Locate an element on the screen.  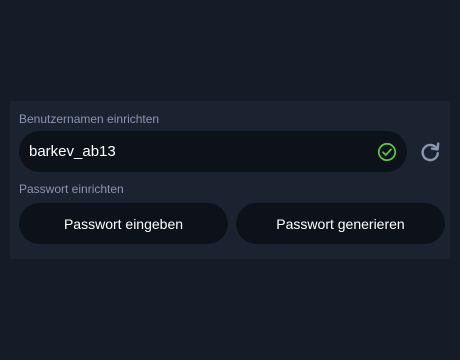
enter-password-button: Passwort eingeben is located at coordinates (123, 223).